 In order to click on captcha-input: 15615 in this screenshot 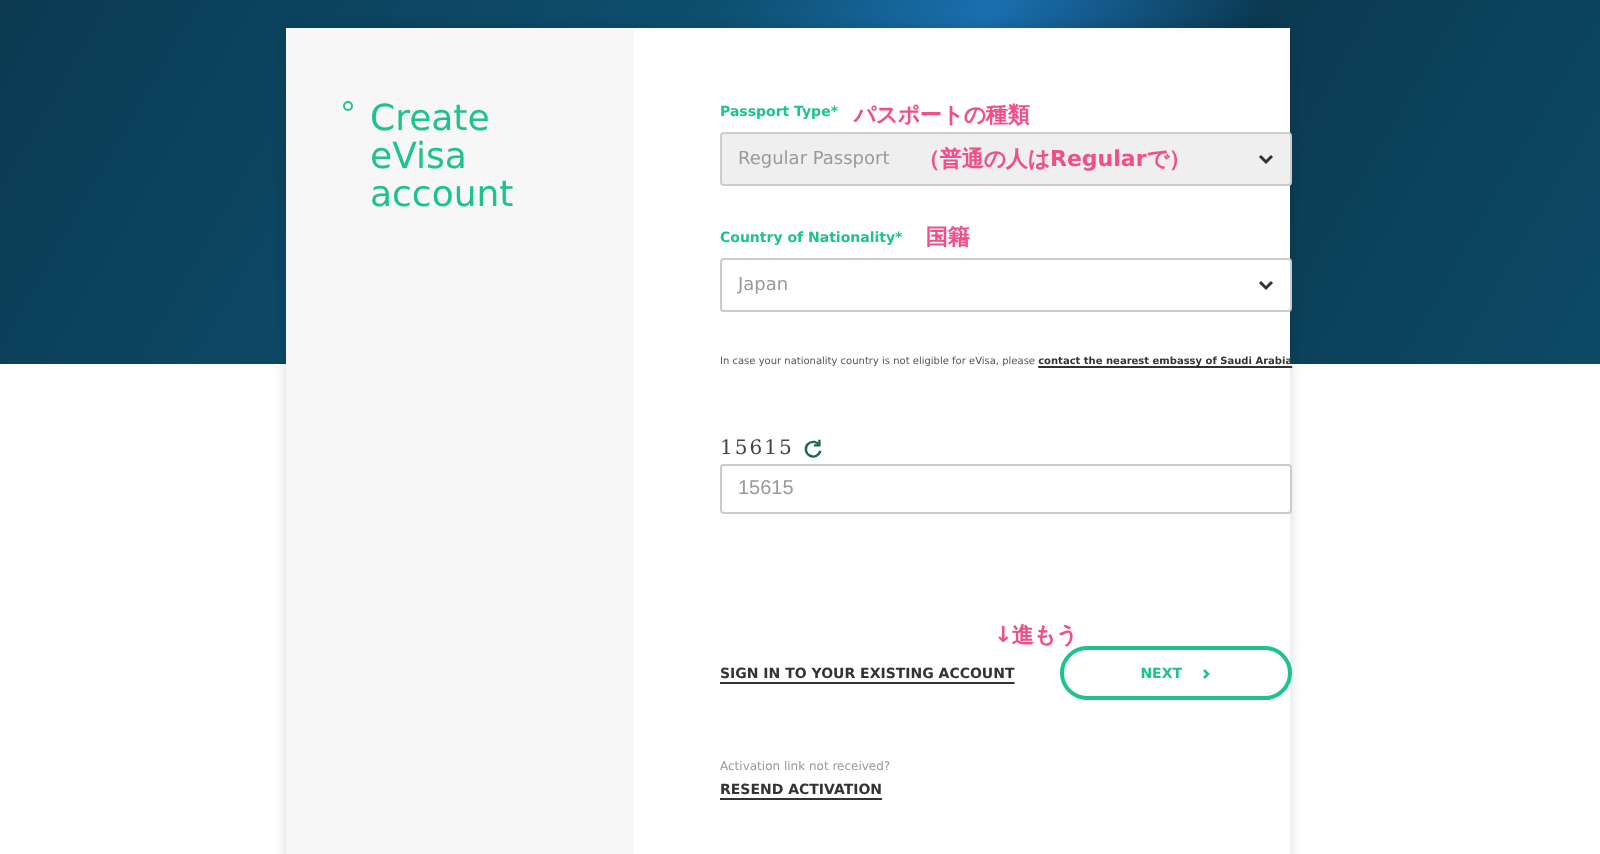, I will do `click(1006, 489)`.